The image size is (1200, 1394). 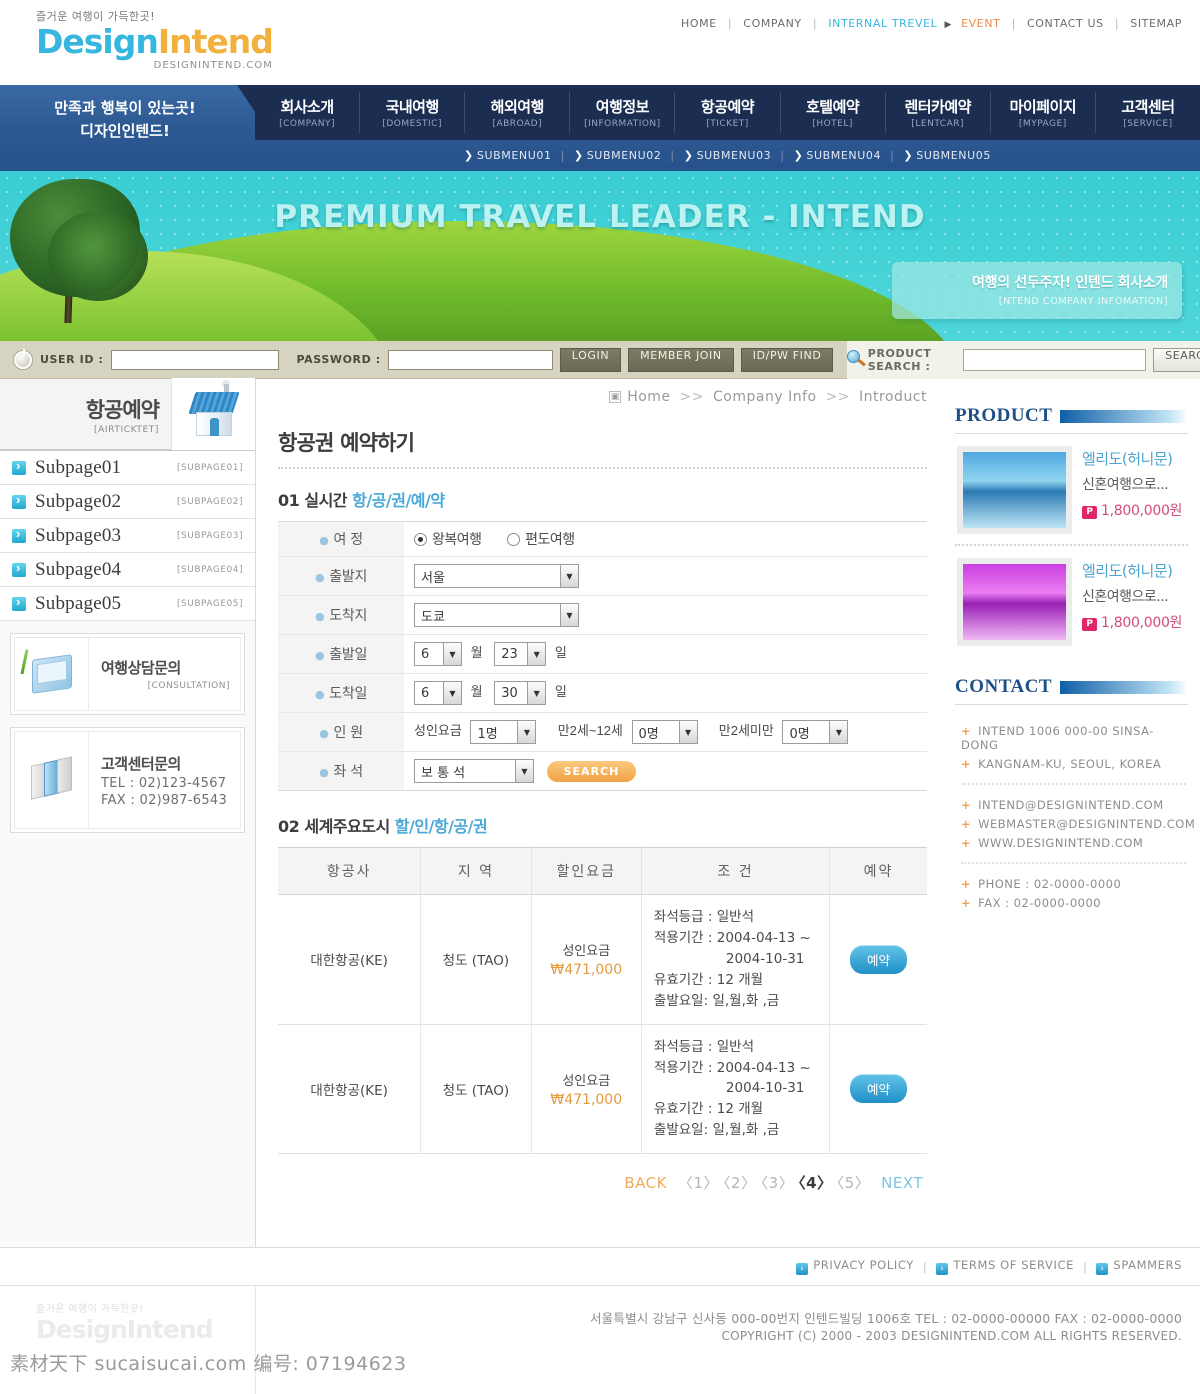 What do you see at coordinates (728, 112) in the screenshot?
I see `main-menu-item-5: 항공예약 [TICKET]` at bounding box center [728, 112].